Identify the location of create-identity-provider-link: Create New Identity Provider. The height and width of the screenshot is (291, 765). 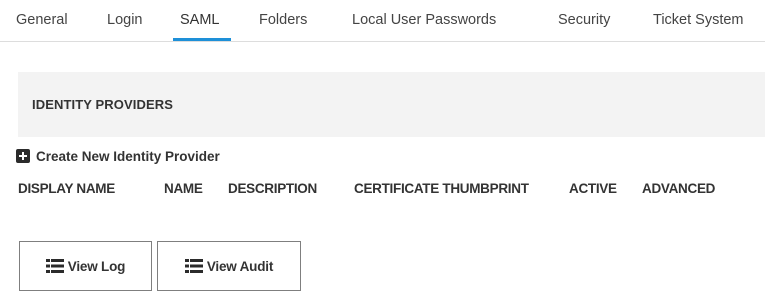
(118, 156).